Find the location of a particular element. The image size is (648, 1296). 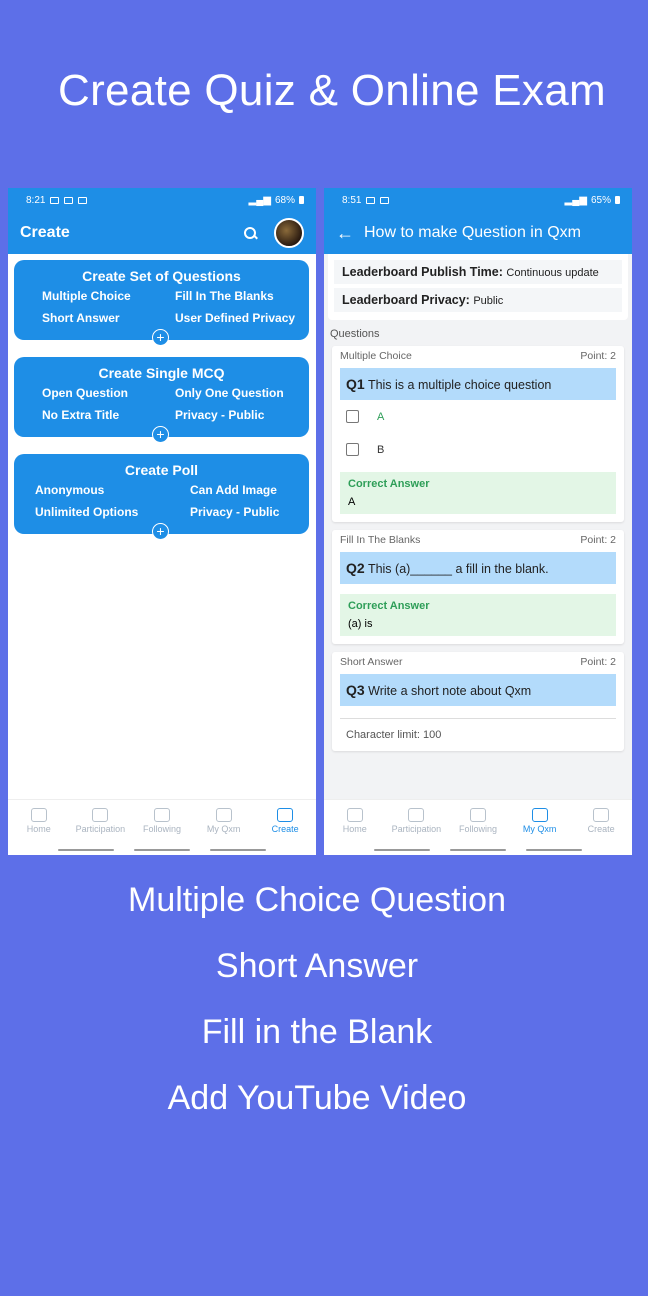

feature-item: Multiple Choice Question is located at coordinates (317, 900).